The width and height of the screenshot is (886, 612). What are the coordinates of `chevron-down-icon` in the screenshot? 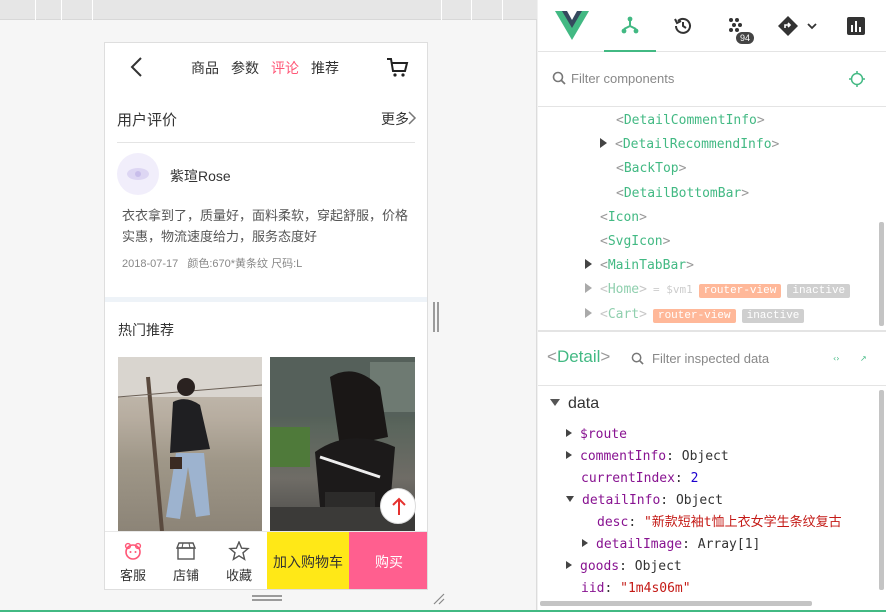 It's located at (812, 26).